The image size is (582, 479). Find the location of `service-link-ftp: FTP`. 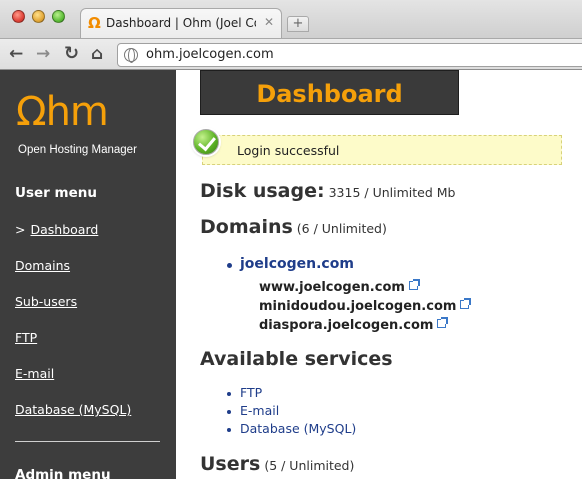

service-link-ftp: FTP is located at coordinates (251, 392).